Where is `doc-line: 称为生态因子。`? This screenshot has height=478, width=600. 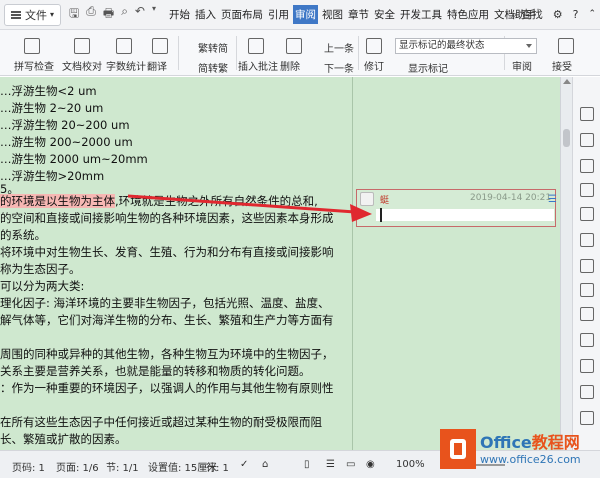
doc-line: 称为生态因子。 is located at coordinates (40, 269).